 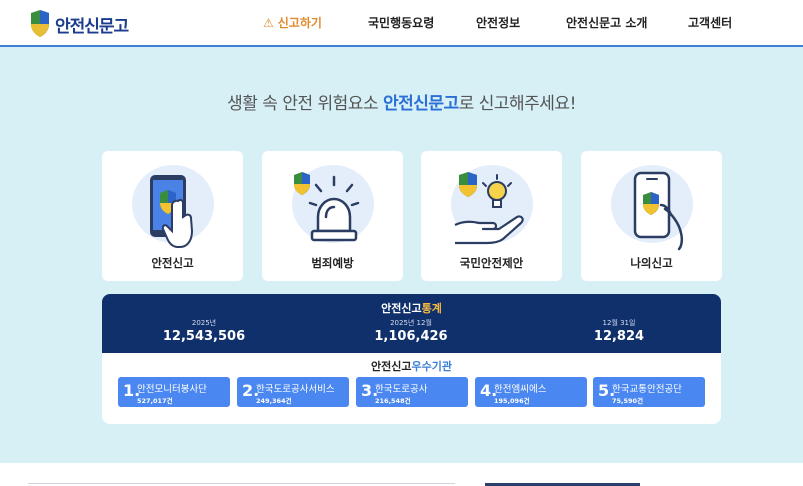 I want to click on stat-year: 2025년 12,543,506, so click(x=204, y=331).